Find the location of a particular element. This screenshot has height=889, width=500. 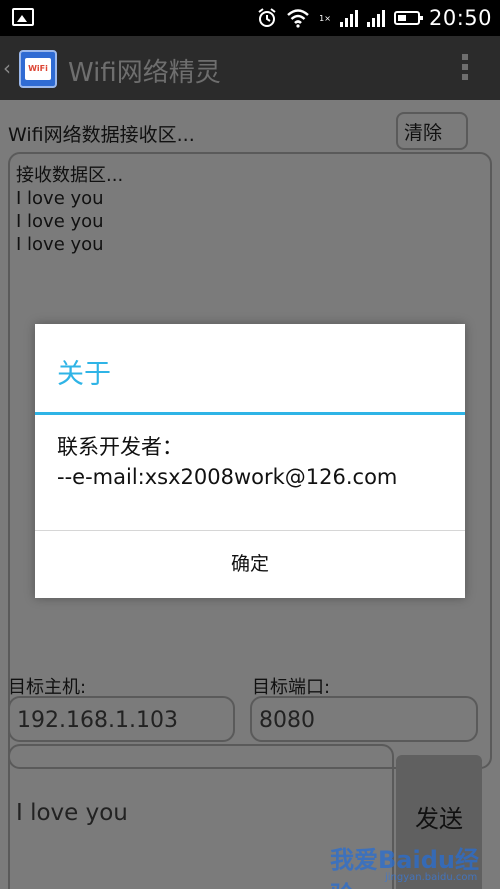

dialog-title-divider is located at coordinates (250, 413).